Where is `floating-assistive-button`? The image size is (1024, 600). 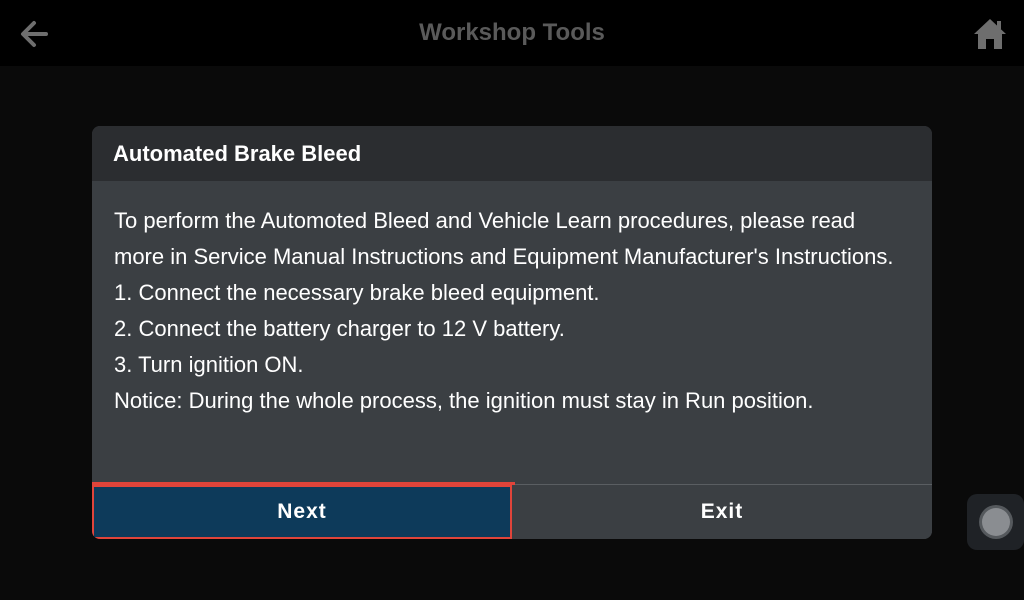 floating-assistive-button is located at coordinates (995, 522).